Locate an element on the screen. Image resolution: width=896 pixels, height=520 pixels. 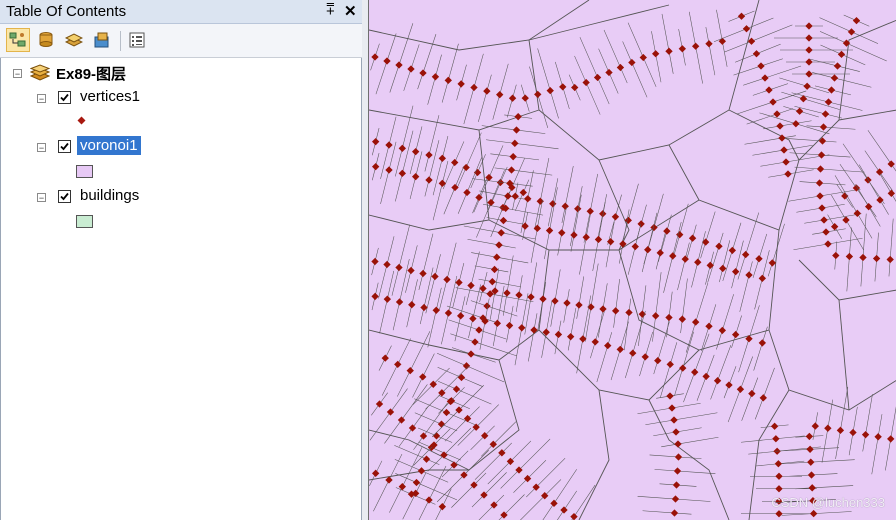
layer-name-buildings: buildings is located at coordinates (109, 195).